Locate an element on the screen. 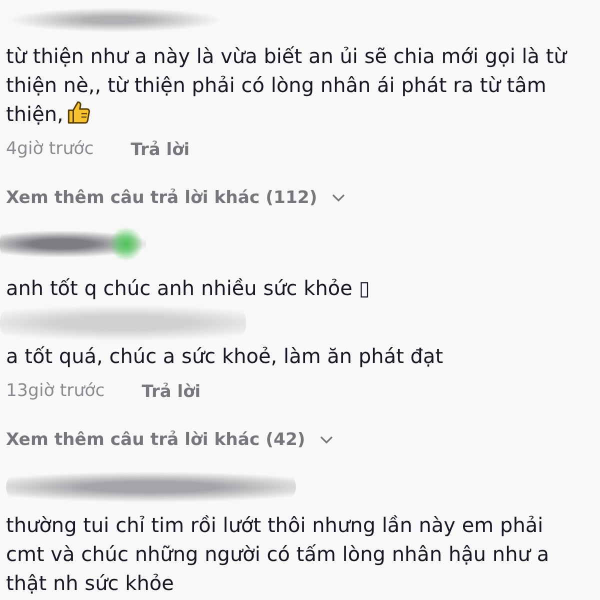  timestamp: 4giờ trước is located at coordinates (50, 150).